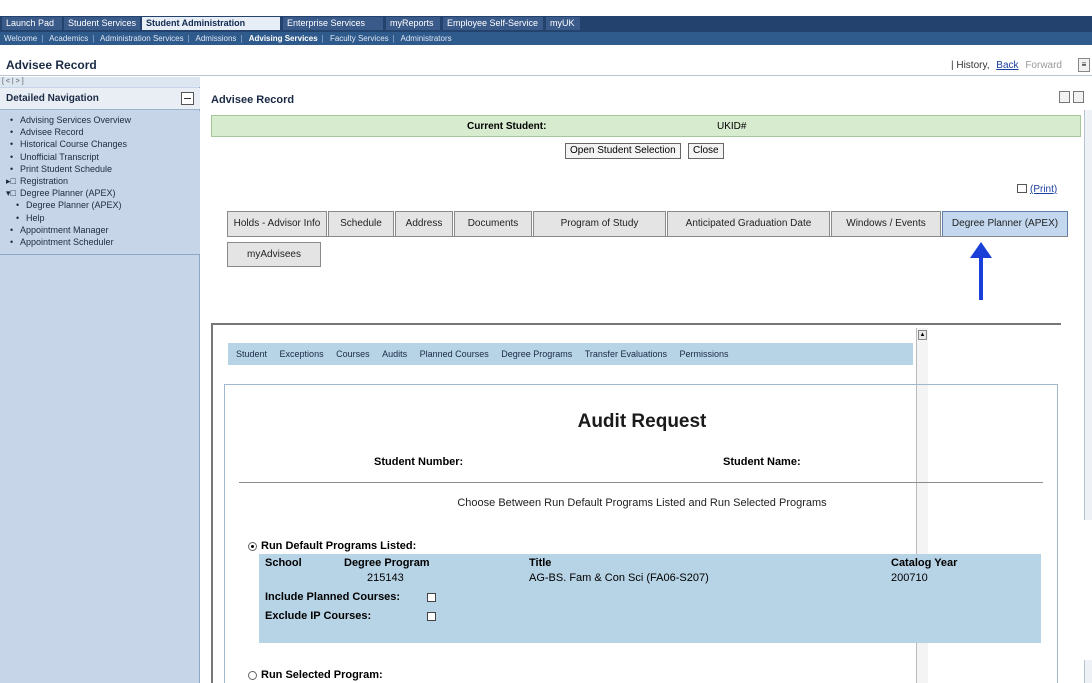 The width and height of the screenshot is (1092, 683). I want to click on run-selected-radio, so click(252, 675).